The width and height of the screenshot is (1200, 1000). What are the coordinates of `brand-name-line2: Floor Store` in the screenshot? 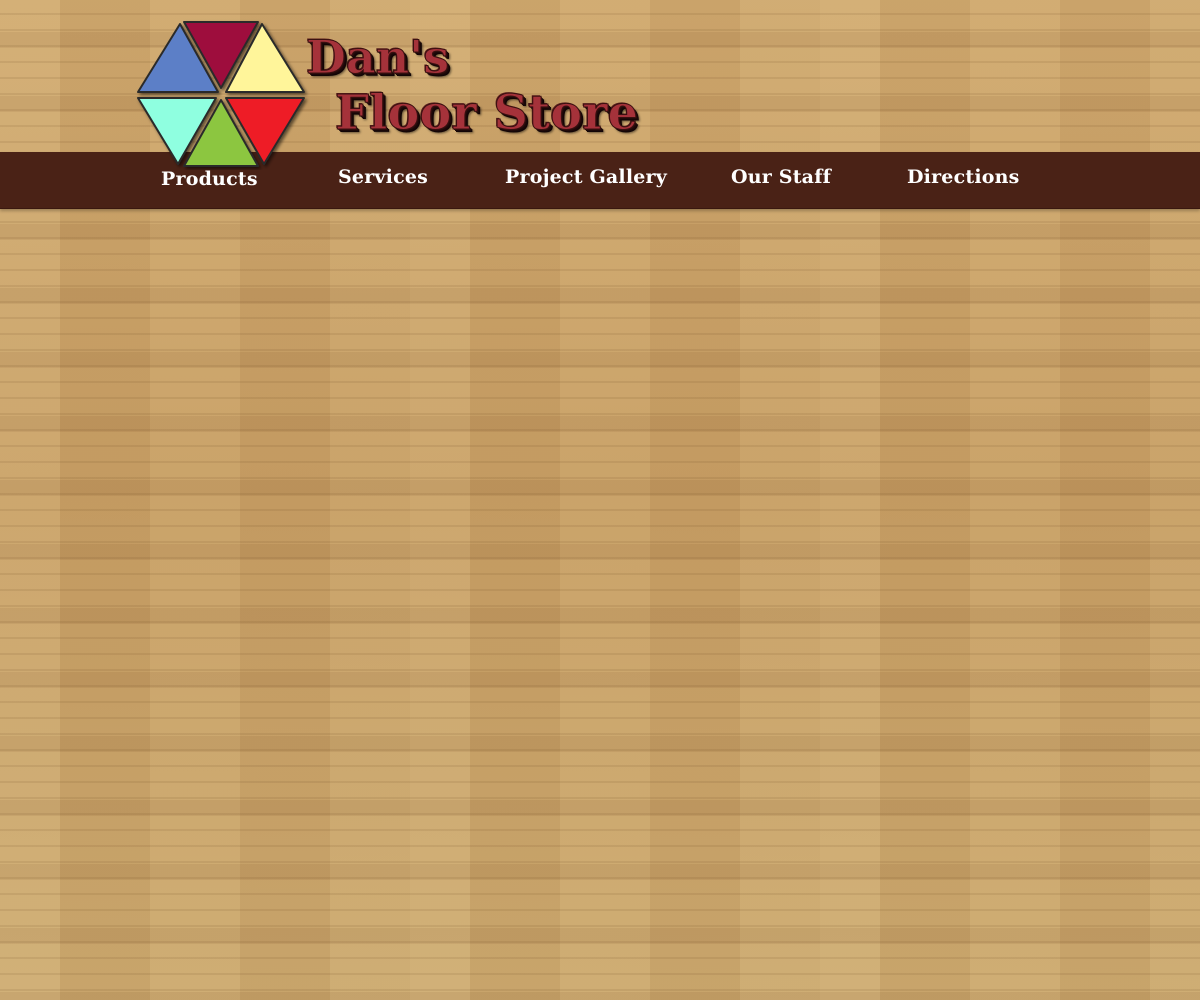 It's located at (486, 113).